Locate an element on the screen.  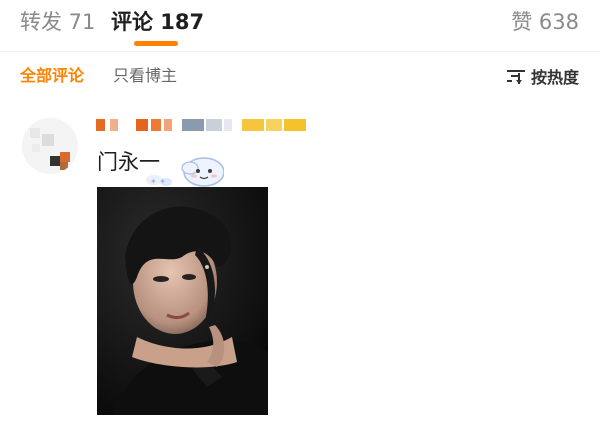
cloud-emoji-sticker-icon: ✦ ✦ is located at coordinates (185, 172).